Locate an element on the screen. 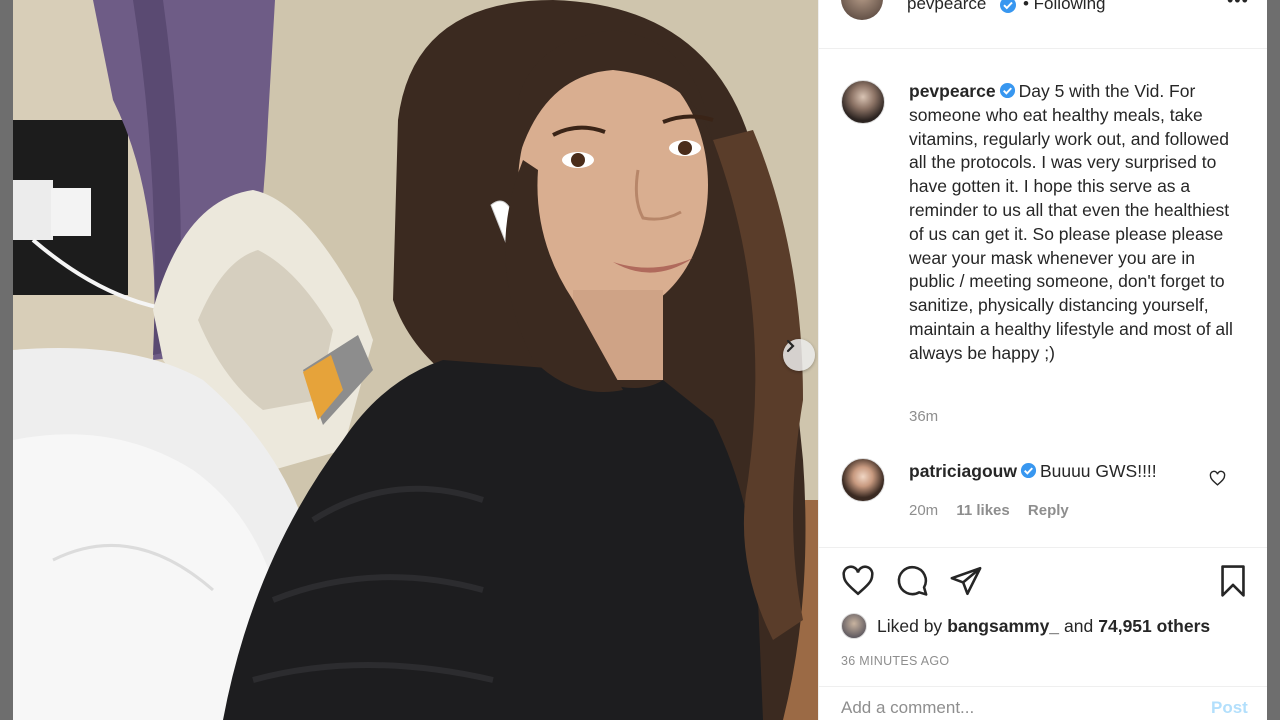 The image size is (1280, 720). liked-by-user: bangsammy_ is located at coordinates (1003, 626).